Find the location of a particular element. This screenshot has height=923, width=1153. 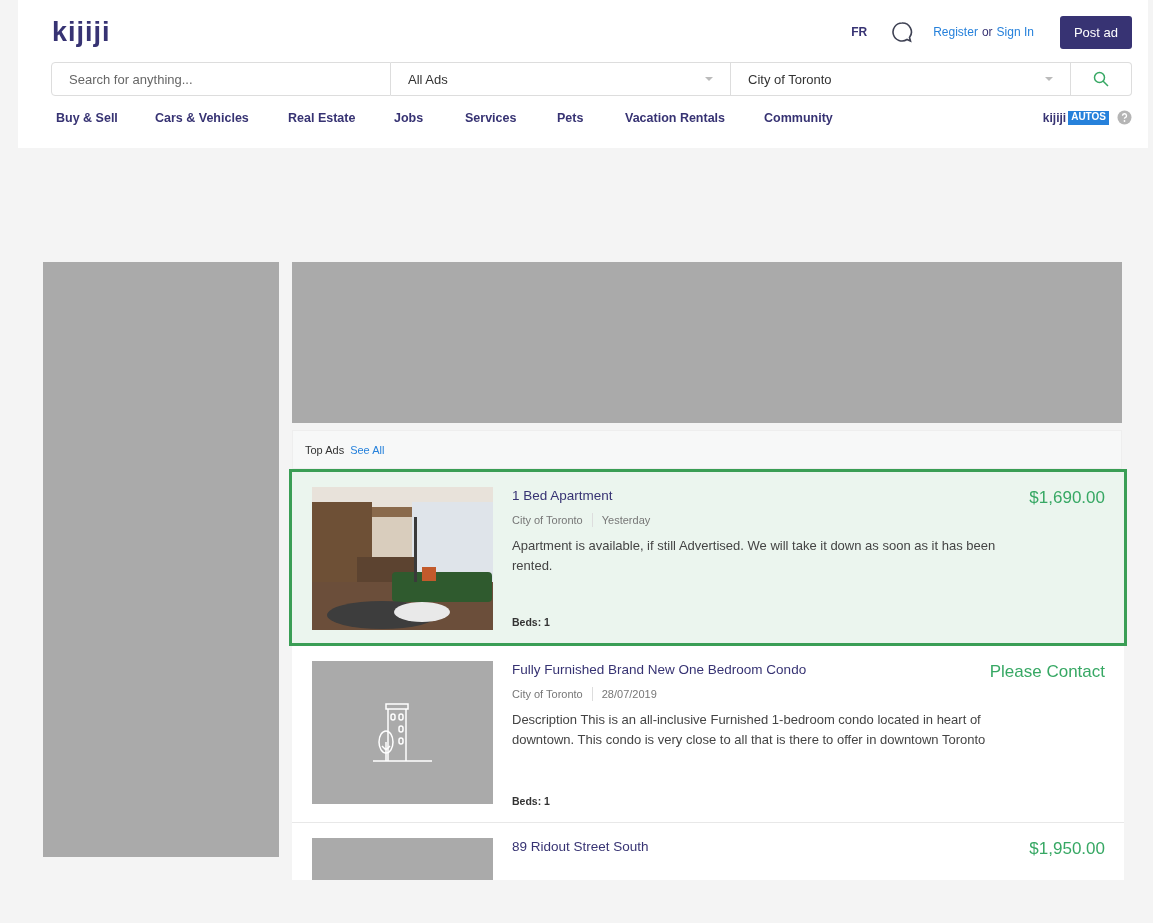

nav-link: Jobs is located at coordinates (429, 117).